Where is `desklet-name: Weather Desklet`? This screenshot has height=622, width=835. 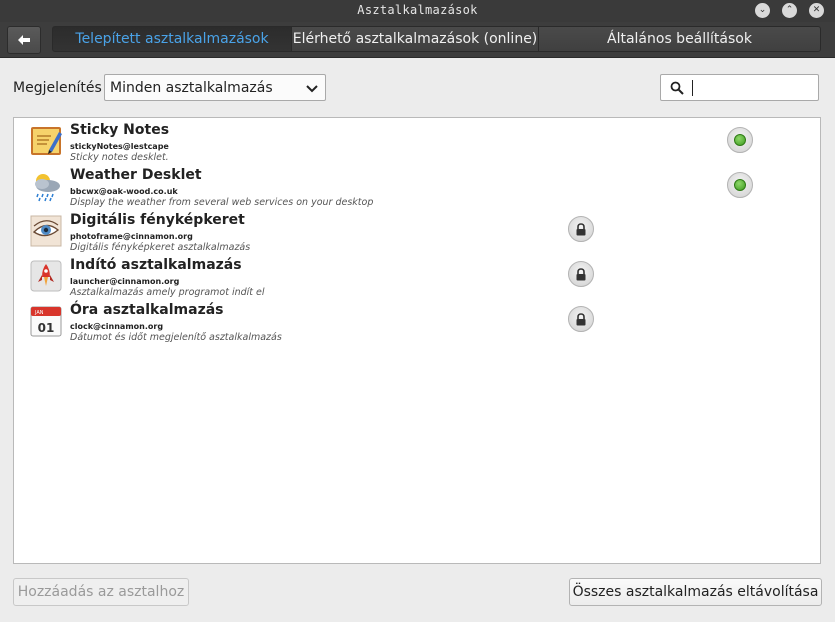 desklet-name: Weather Desklet is located at coordinates (136, 175).